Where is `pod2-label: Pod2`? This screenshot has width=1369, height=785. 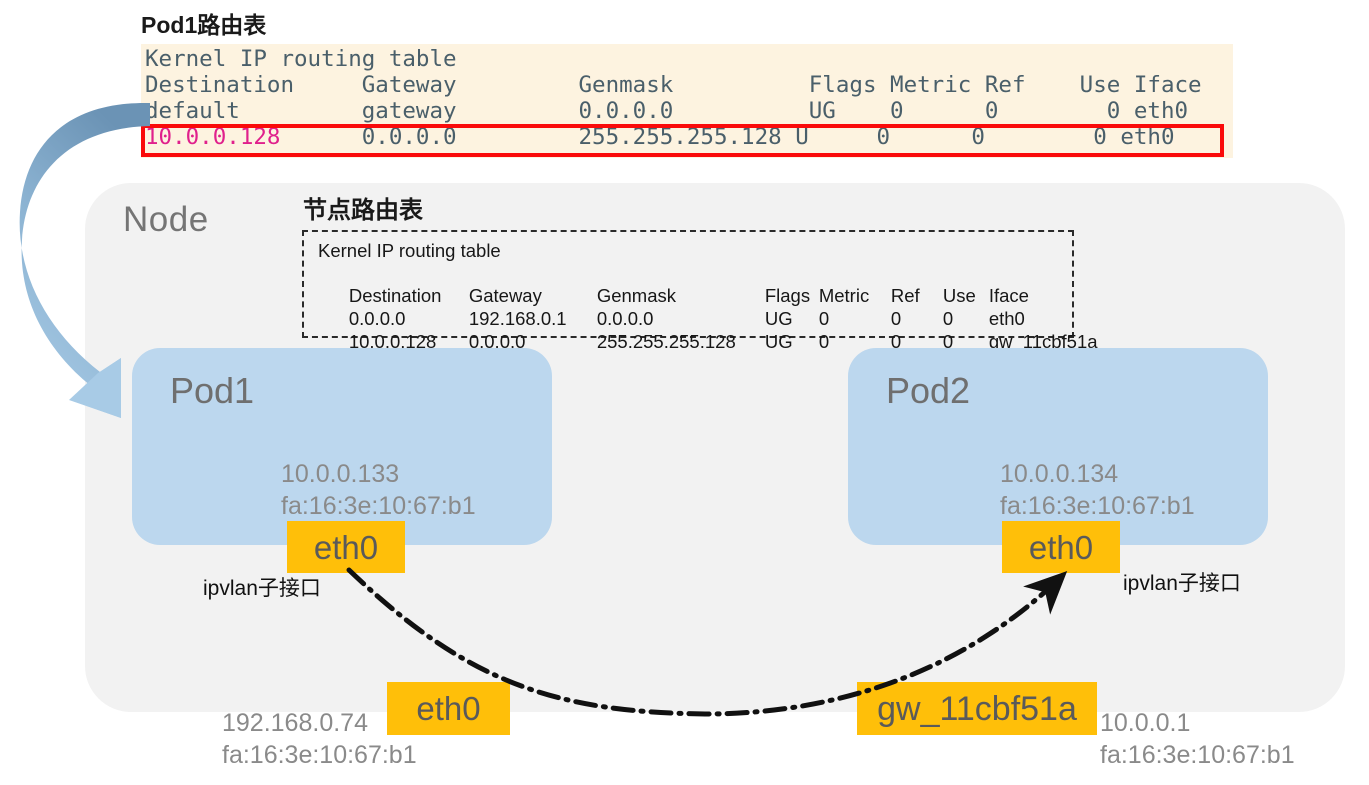 pod2-label: Pod2 is located at coordinates (928, 390).